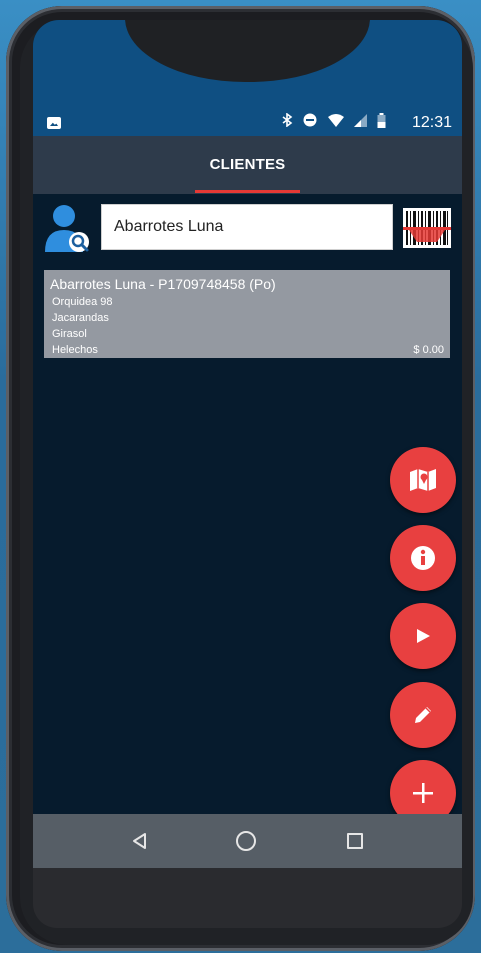 The width and height of the screenshot is (481, 953). What do you see at coordinates (355, 841) in the screenshot?
I see `recent-apps-icon` at bounding box center [355, 841].